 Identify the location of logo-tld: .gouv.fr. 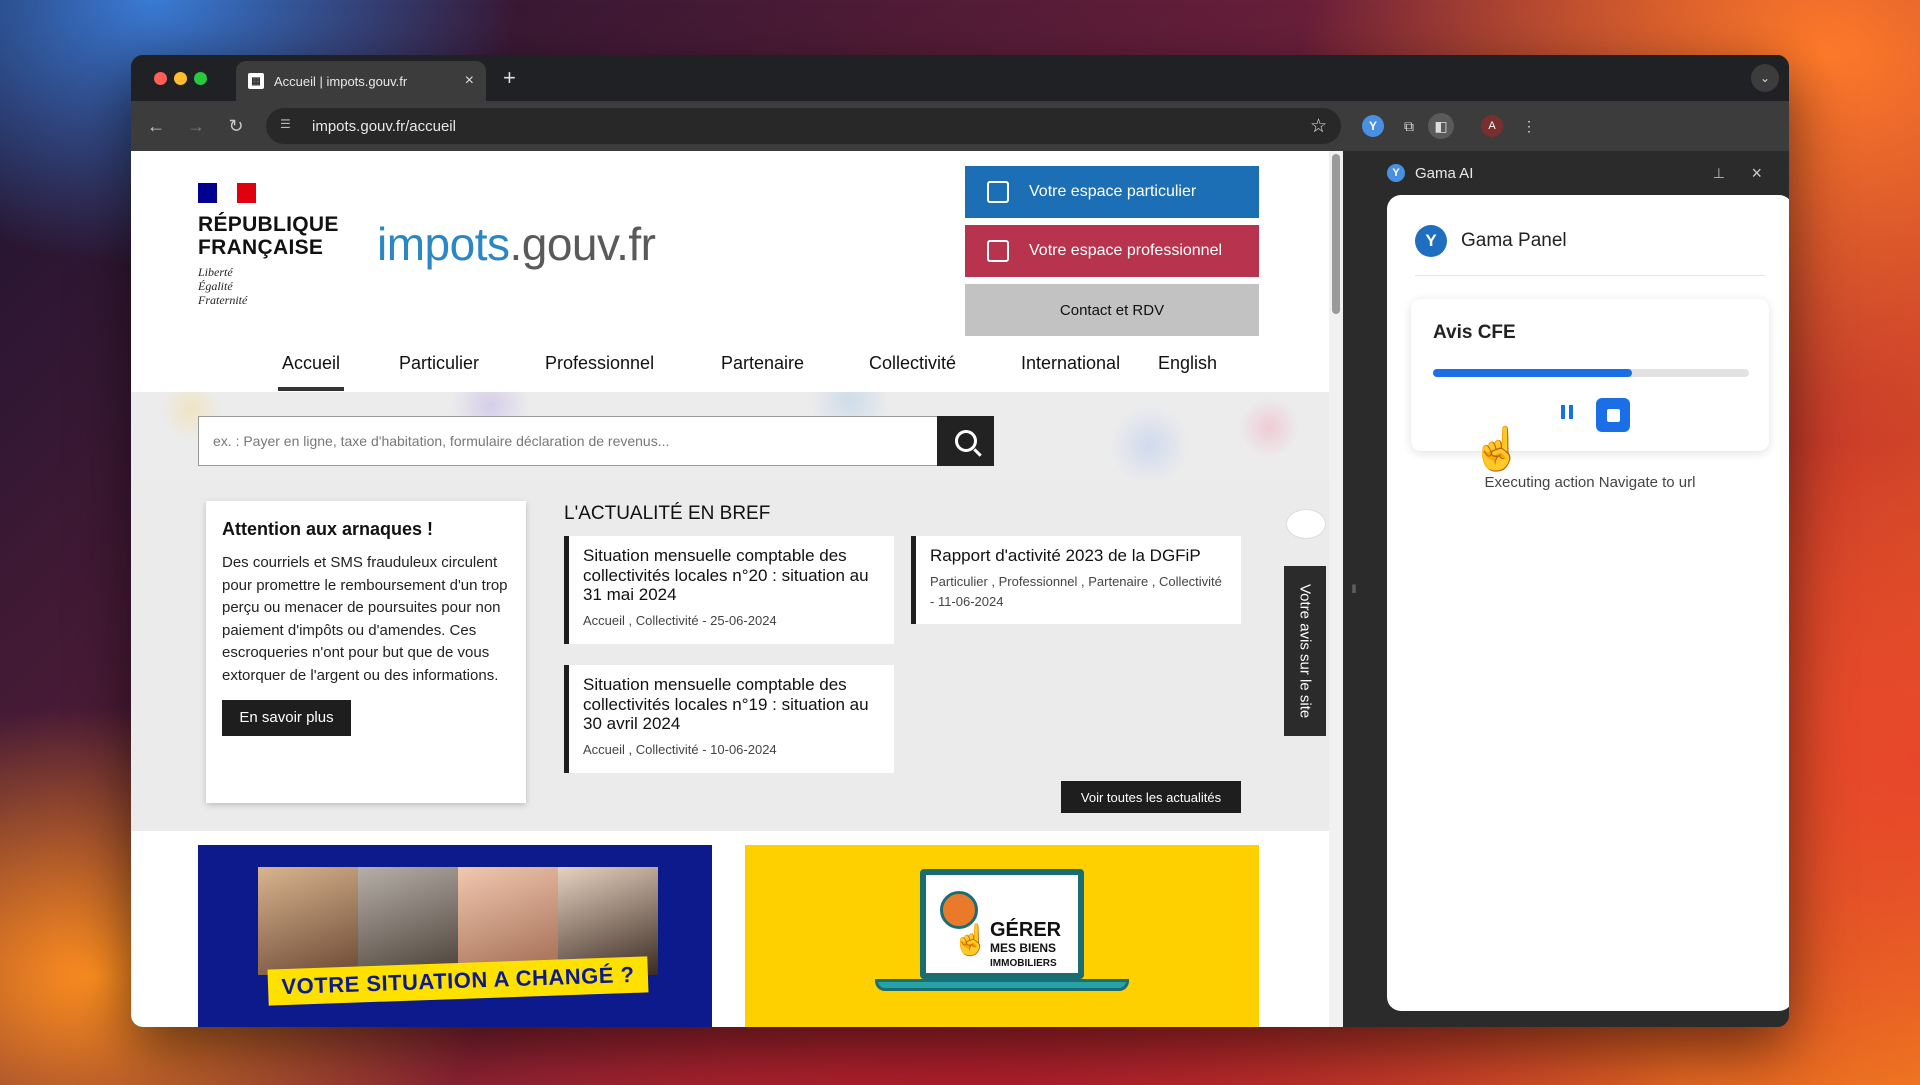
(582, 244).